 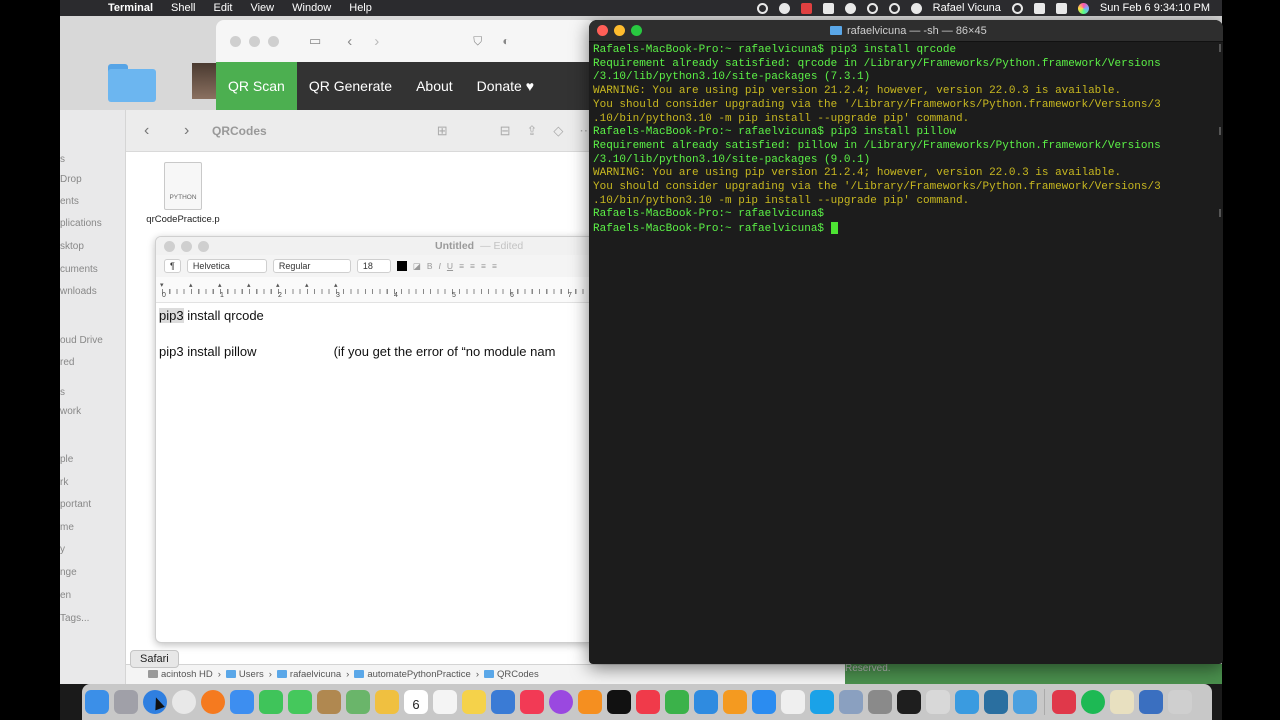 I want to click on font-size-select: 18, so click(x=373, y=266).